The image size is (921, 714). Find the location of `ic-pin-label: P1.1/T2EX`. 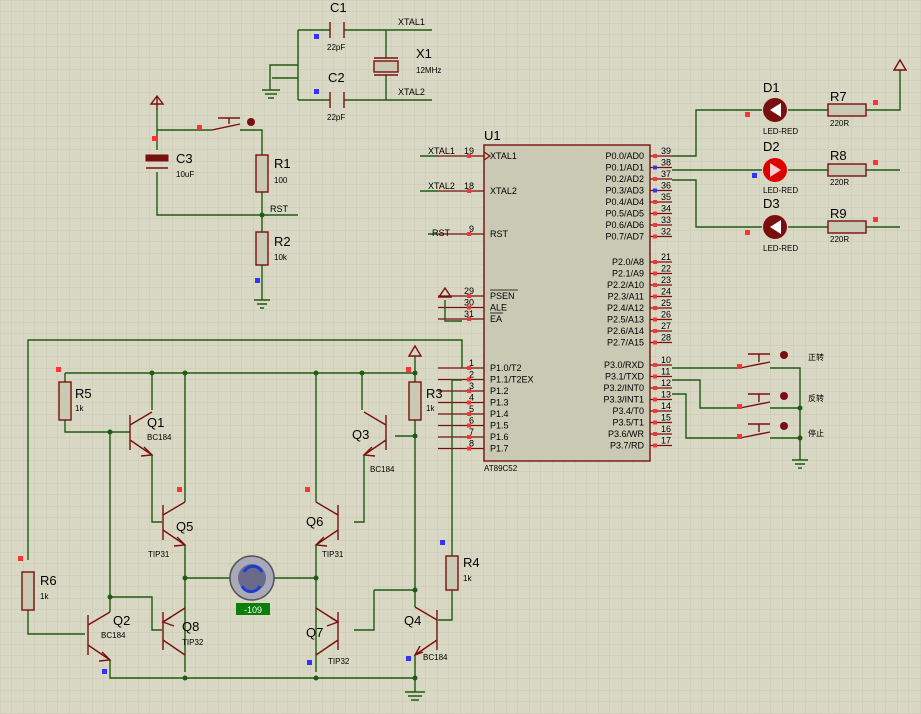

ic-pin-label: P1.1/T2EX is located at coordinates (512, 380).